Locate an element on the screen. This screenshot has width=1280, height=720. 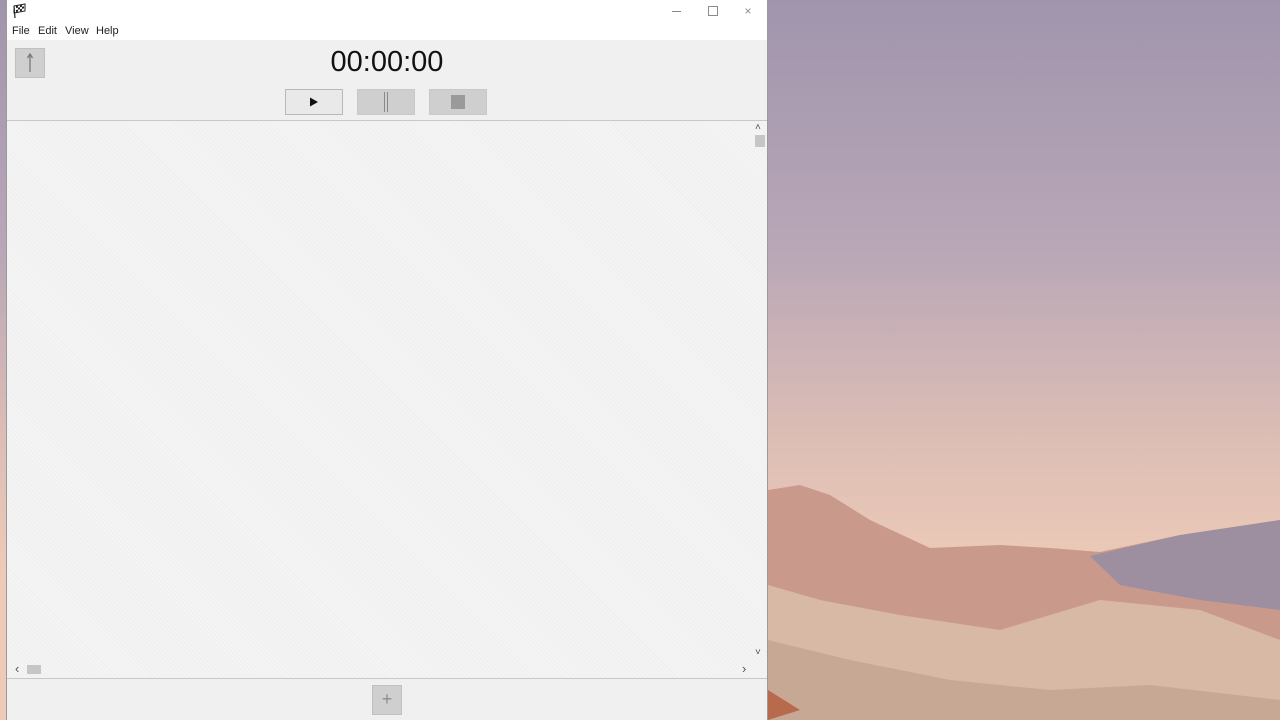
maximize-icon is located at coordinates (713, 11).